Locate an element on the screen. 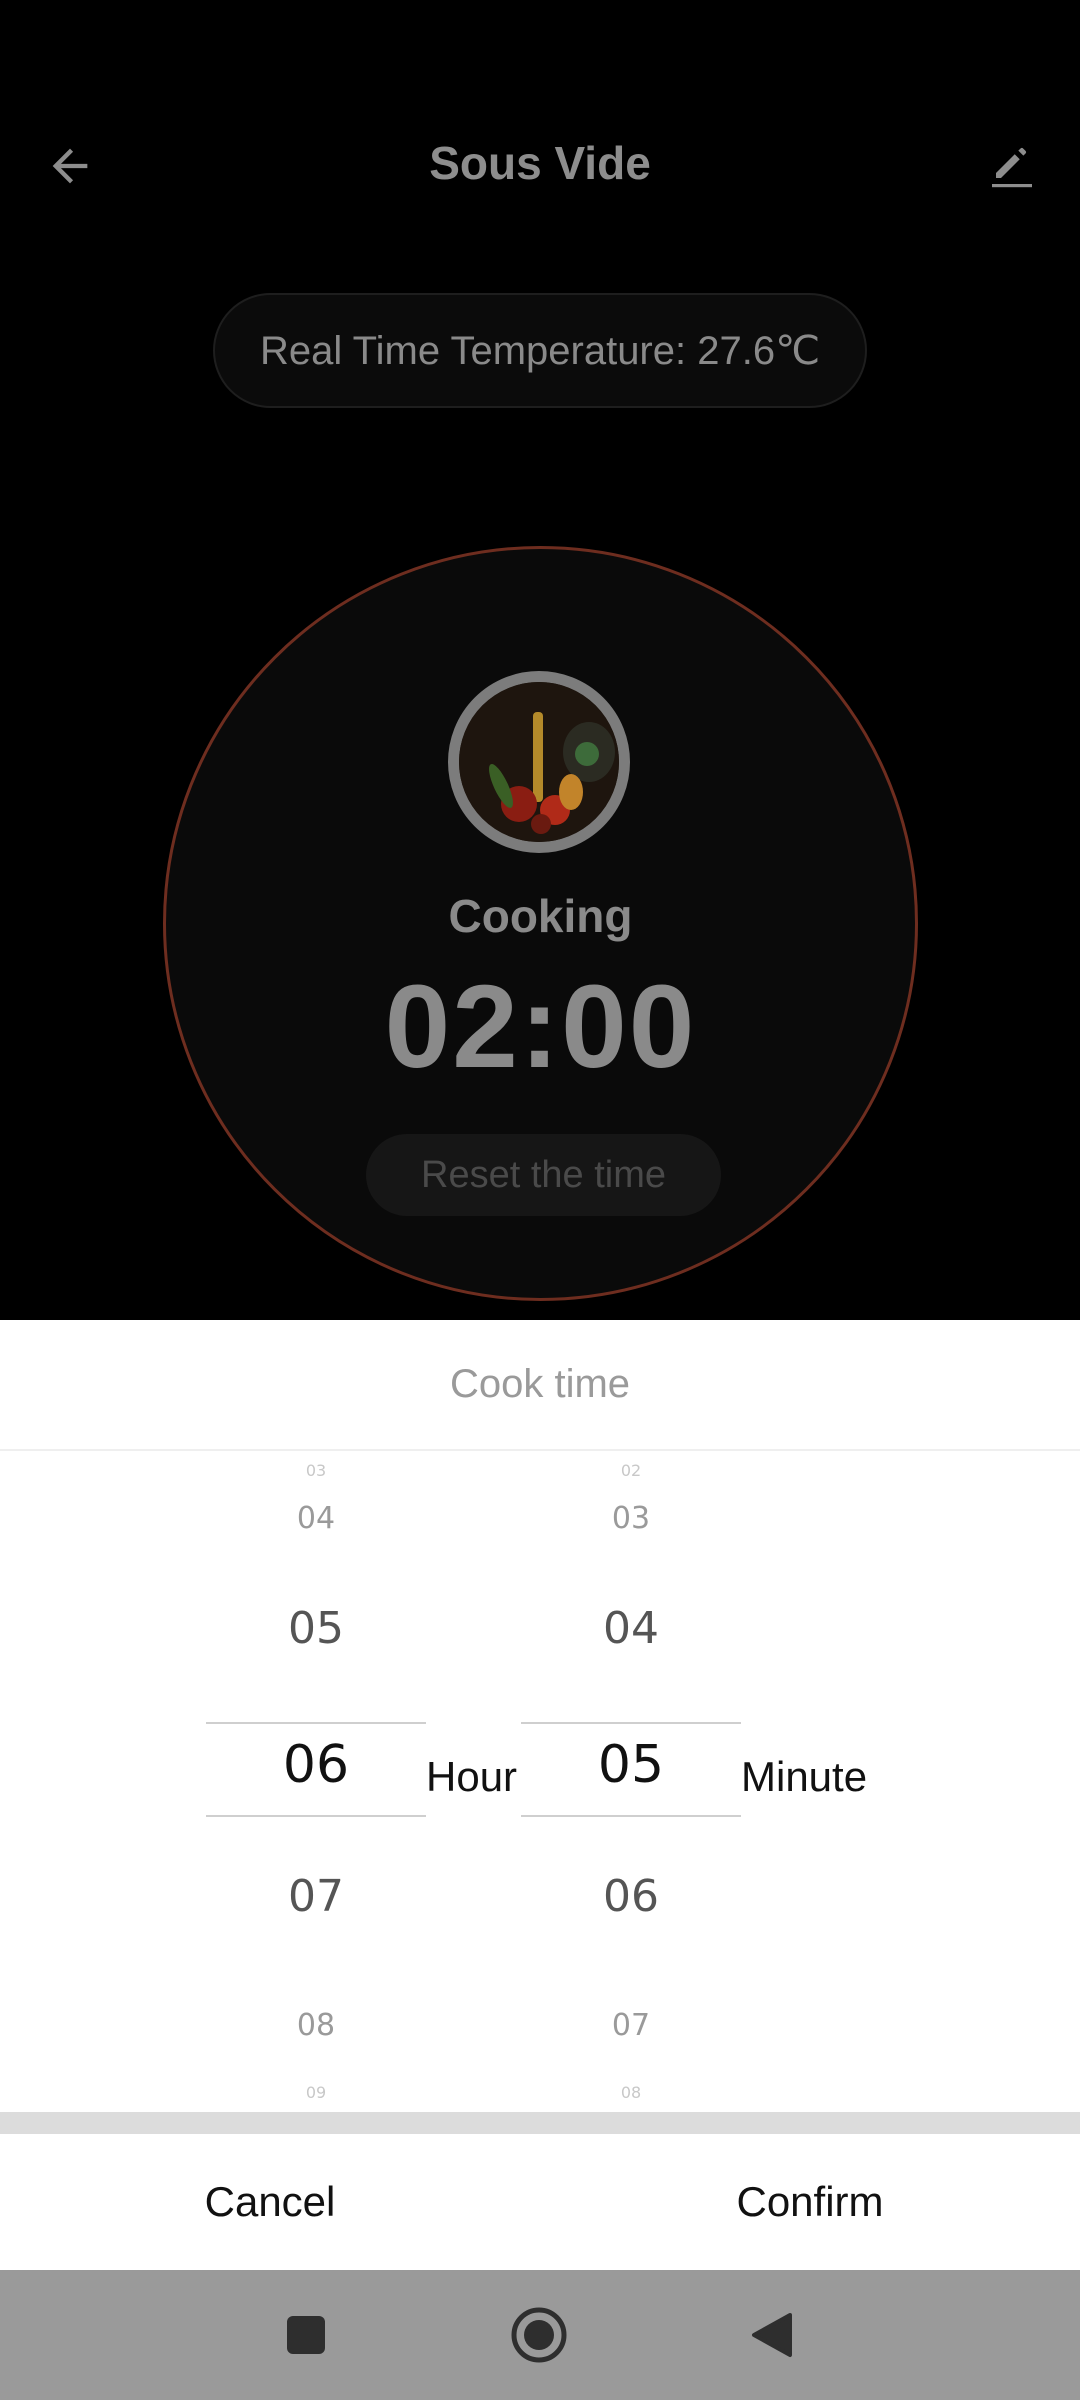 The width and height of the screenshot is (1080, 2400). page-title: Sous Vide is located at coordinates (540, 163).